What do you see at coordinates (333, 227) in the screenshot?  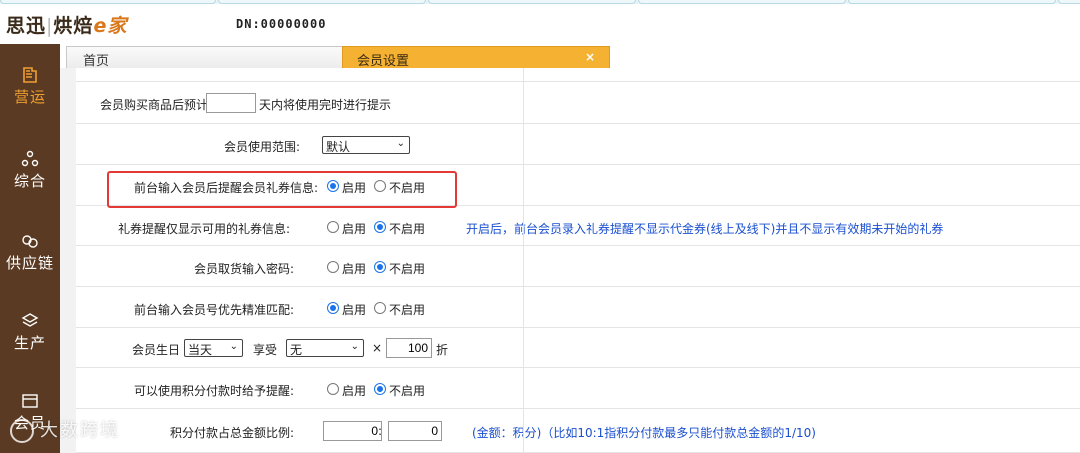 I see `gift-available-radio-on` at bounding box center [333, 227].